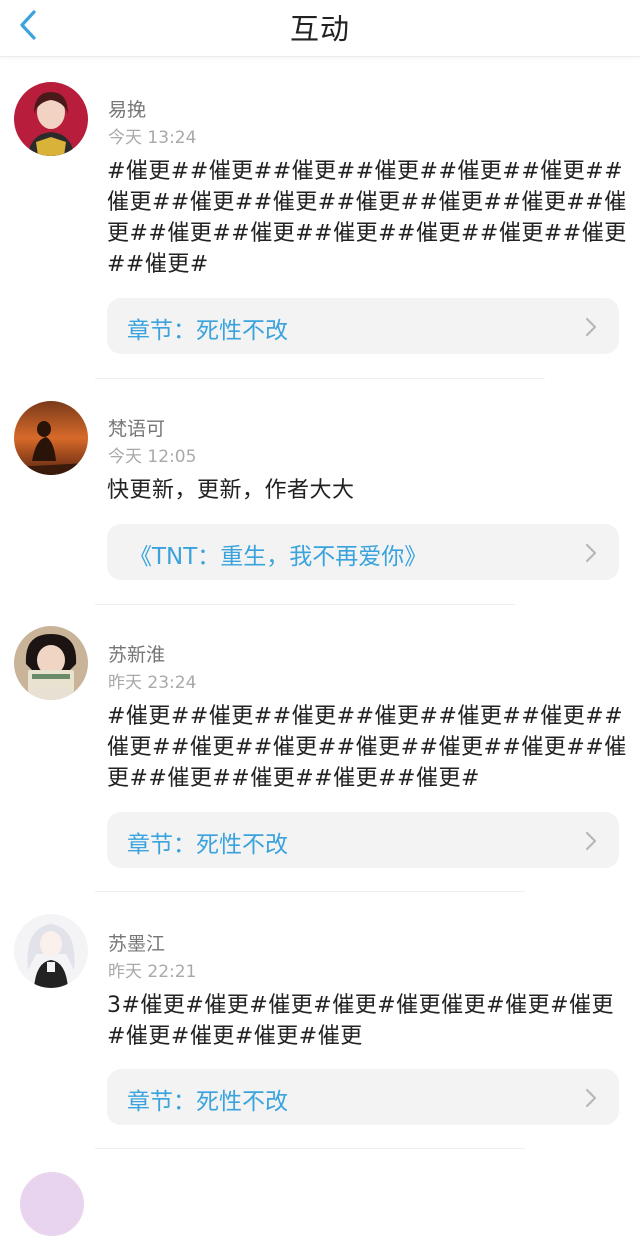 The height and width of the screenshot is (1236, 640). I want to click on top-bar: 互动, so click(320, 28).